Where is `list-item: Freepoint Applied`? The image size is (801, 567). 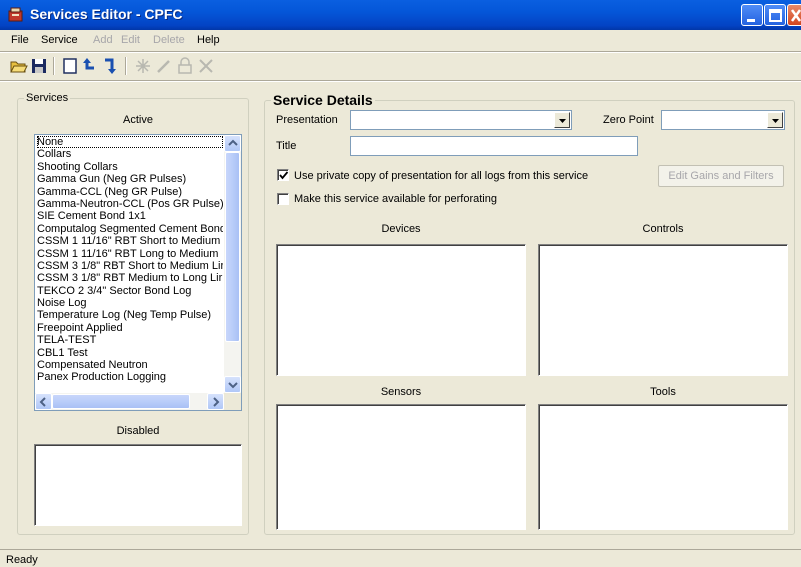 list-item: Freepoint Applied is located at coordinates (130, 328).